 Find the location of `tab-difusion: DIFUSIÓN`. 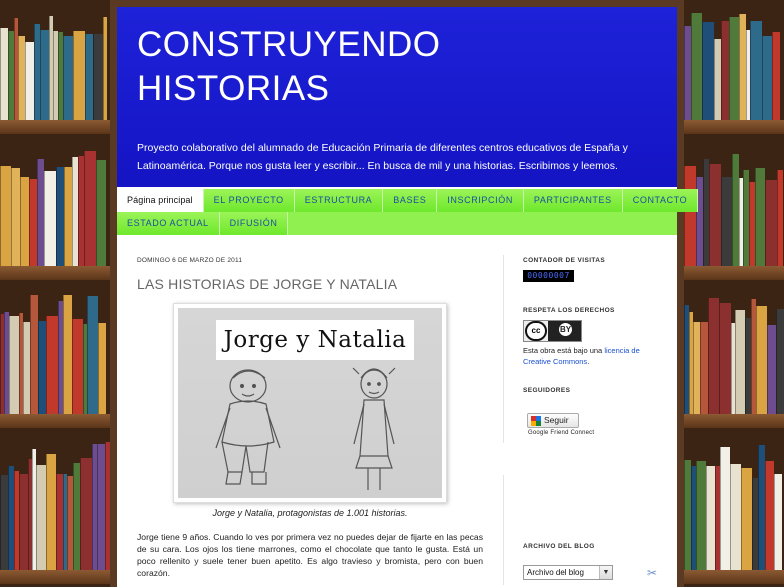

tab-difusion: DIFUSIÓN is located at coordinates (254, 223).